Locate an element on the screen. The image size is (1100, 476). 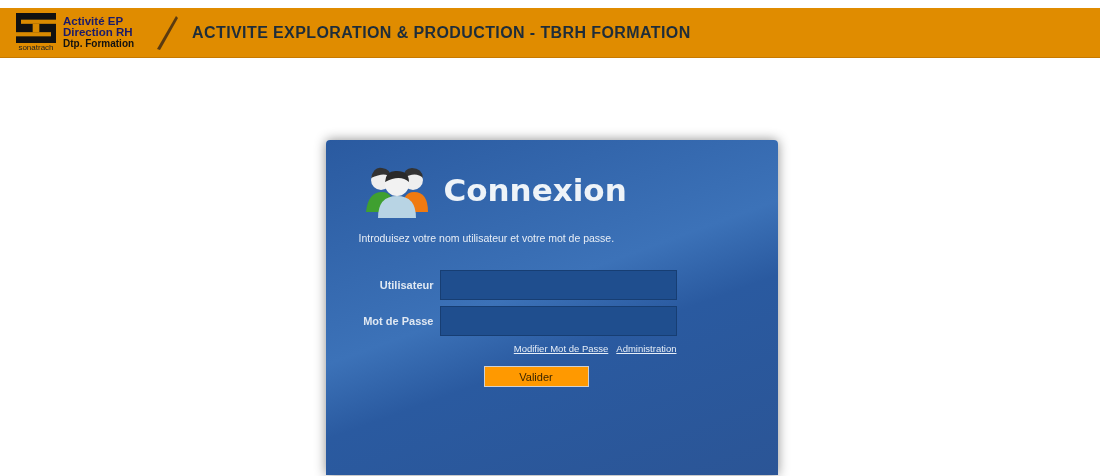
logo-text: Dtp. Formation is located at coordinates (99, 43).